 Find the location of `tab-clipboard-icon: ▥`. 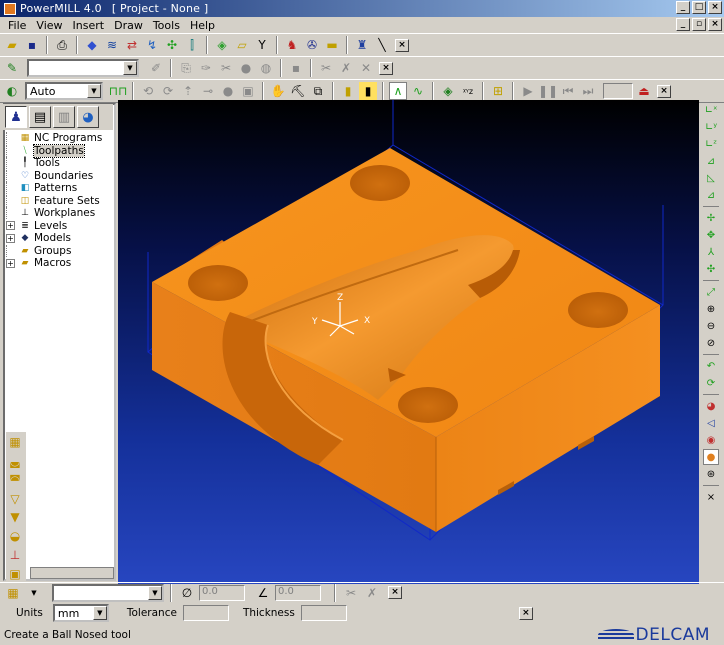

tab-clipboard-icon: ▥ is located at coordinates (64, 117).